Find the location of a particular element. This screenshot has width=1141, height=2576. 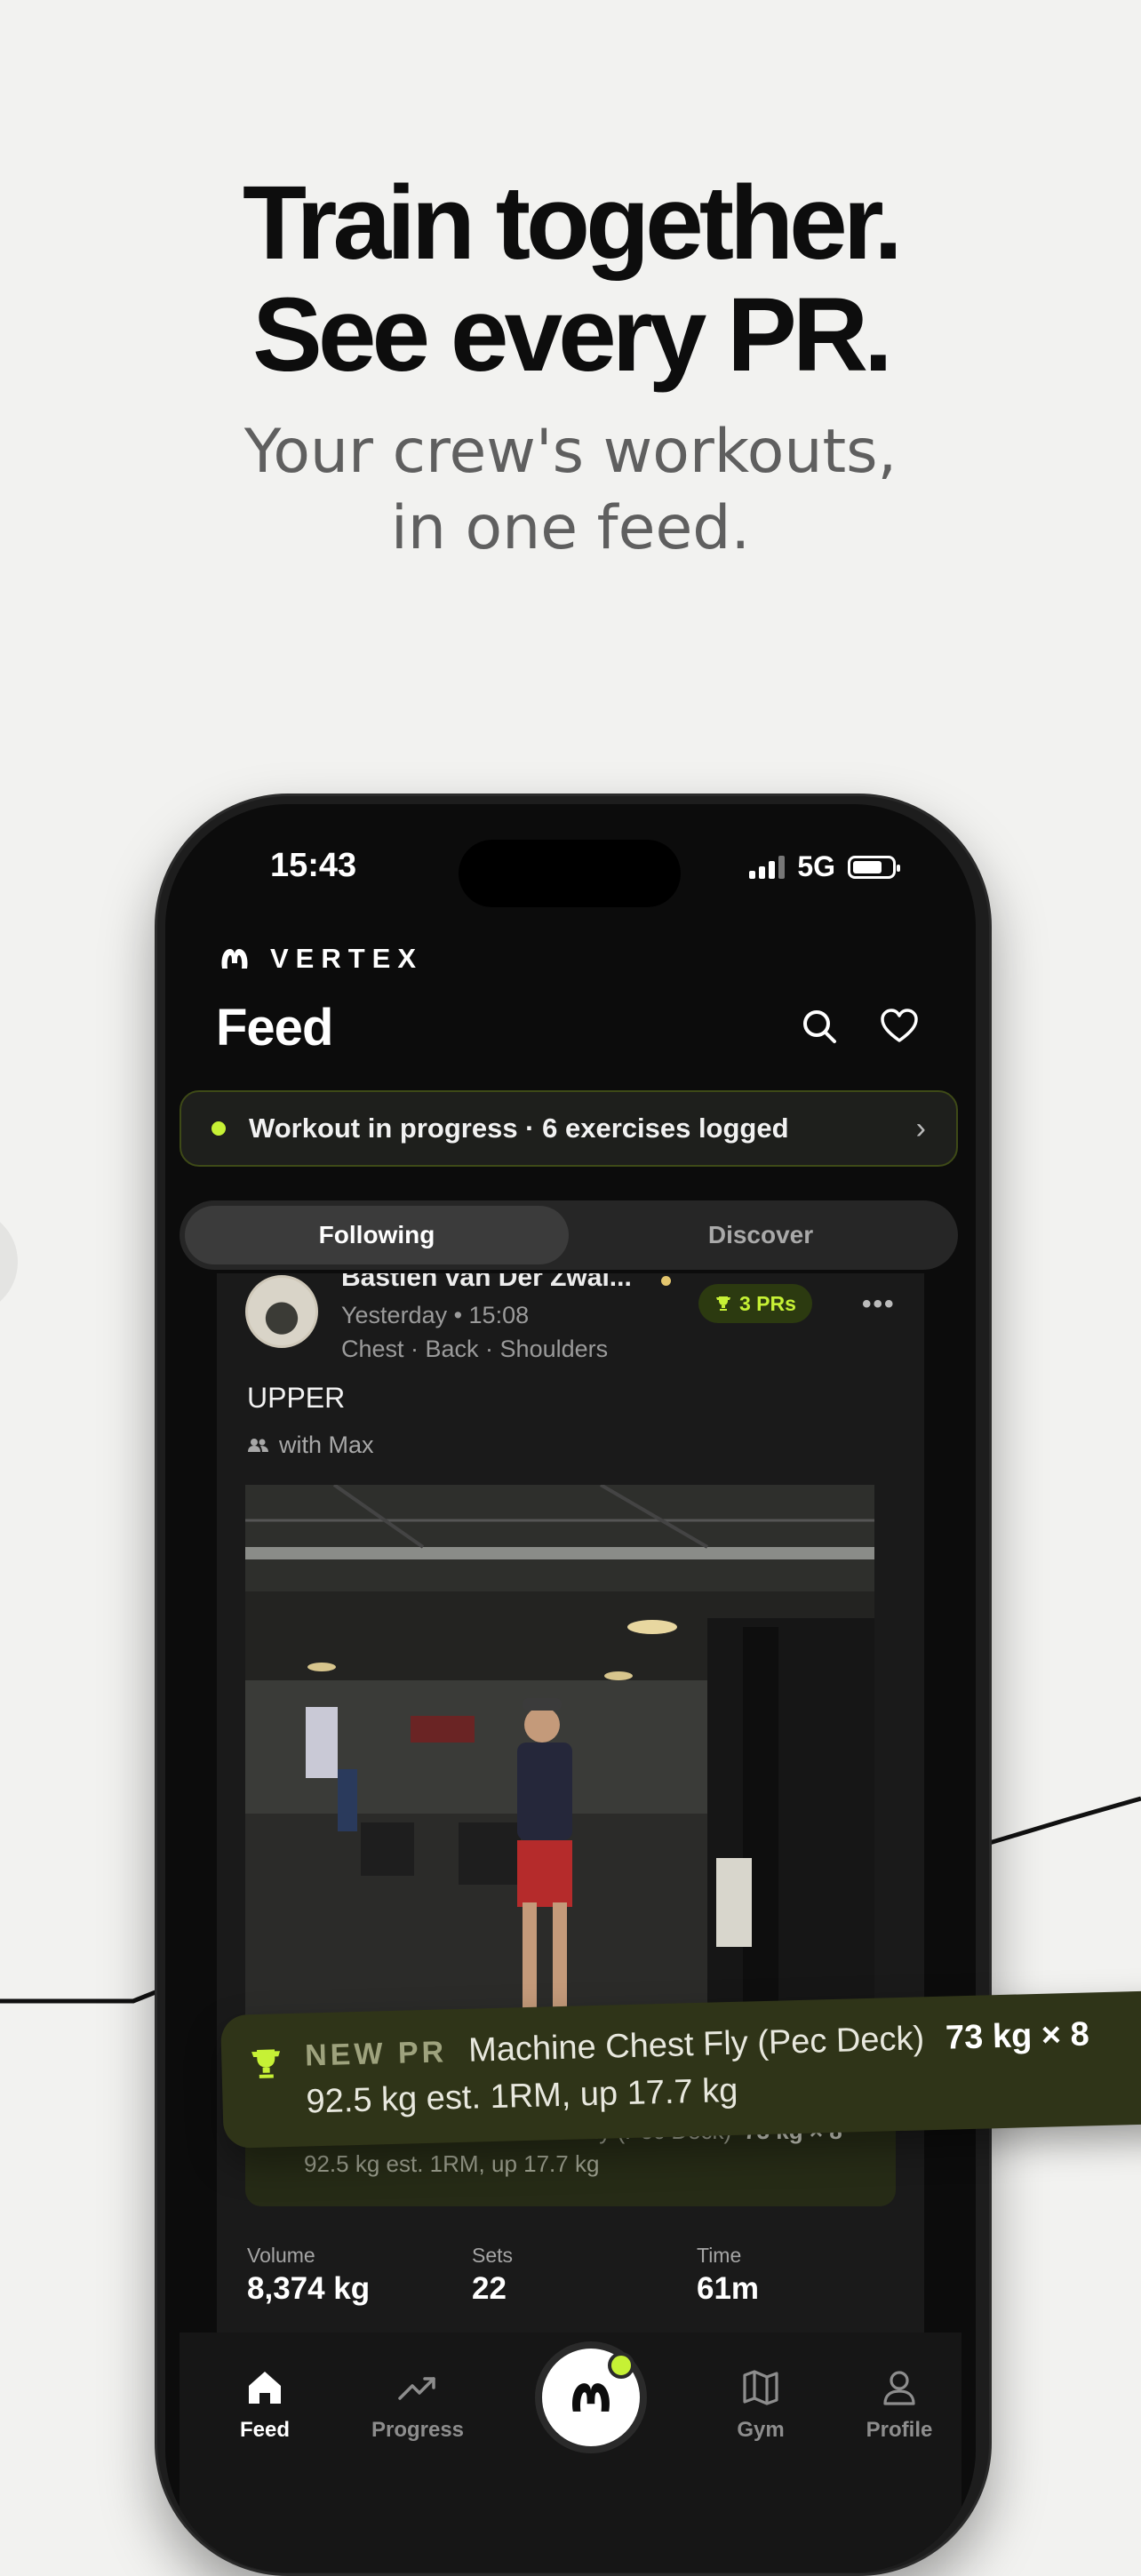

headline-line-1: Train together. is located at coordinates (572, 223).